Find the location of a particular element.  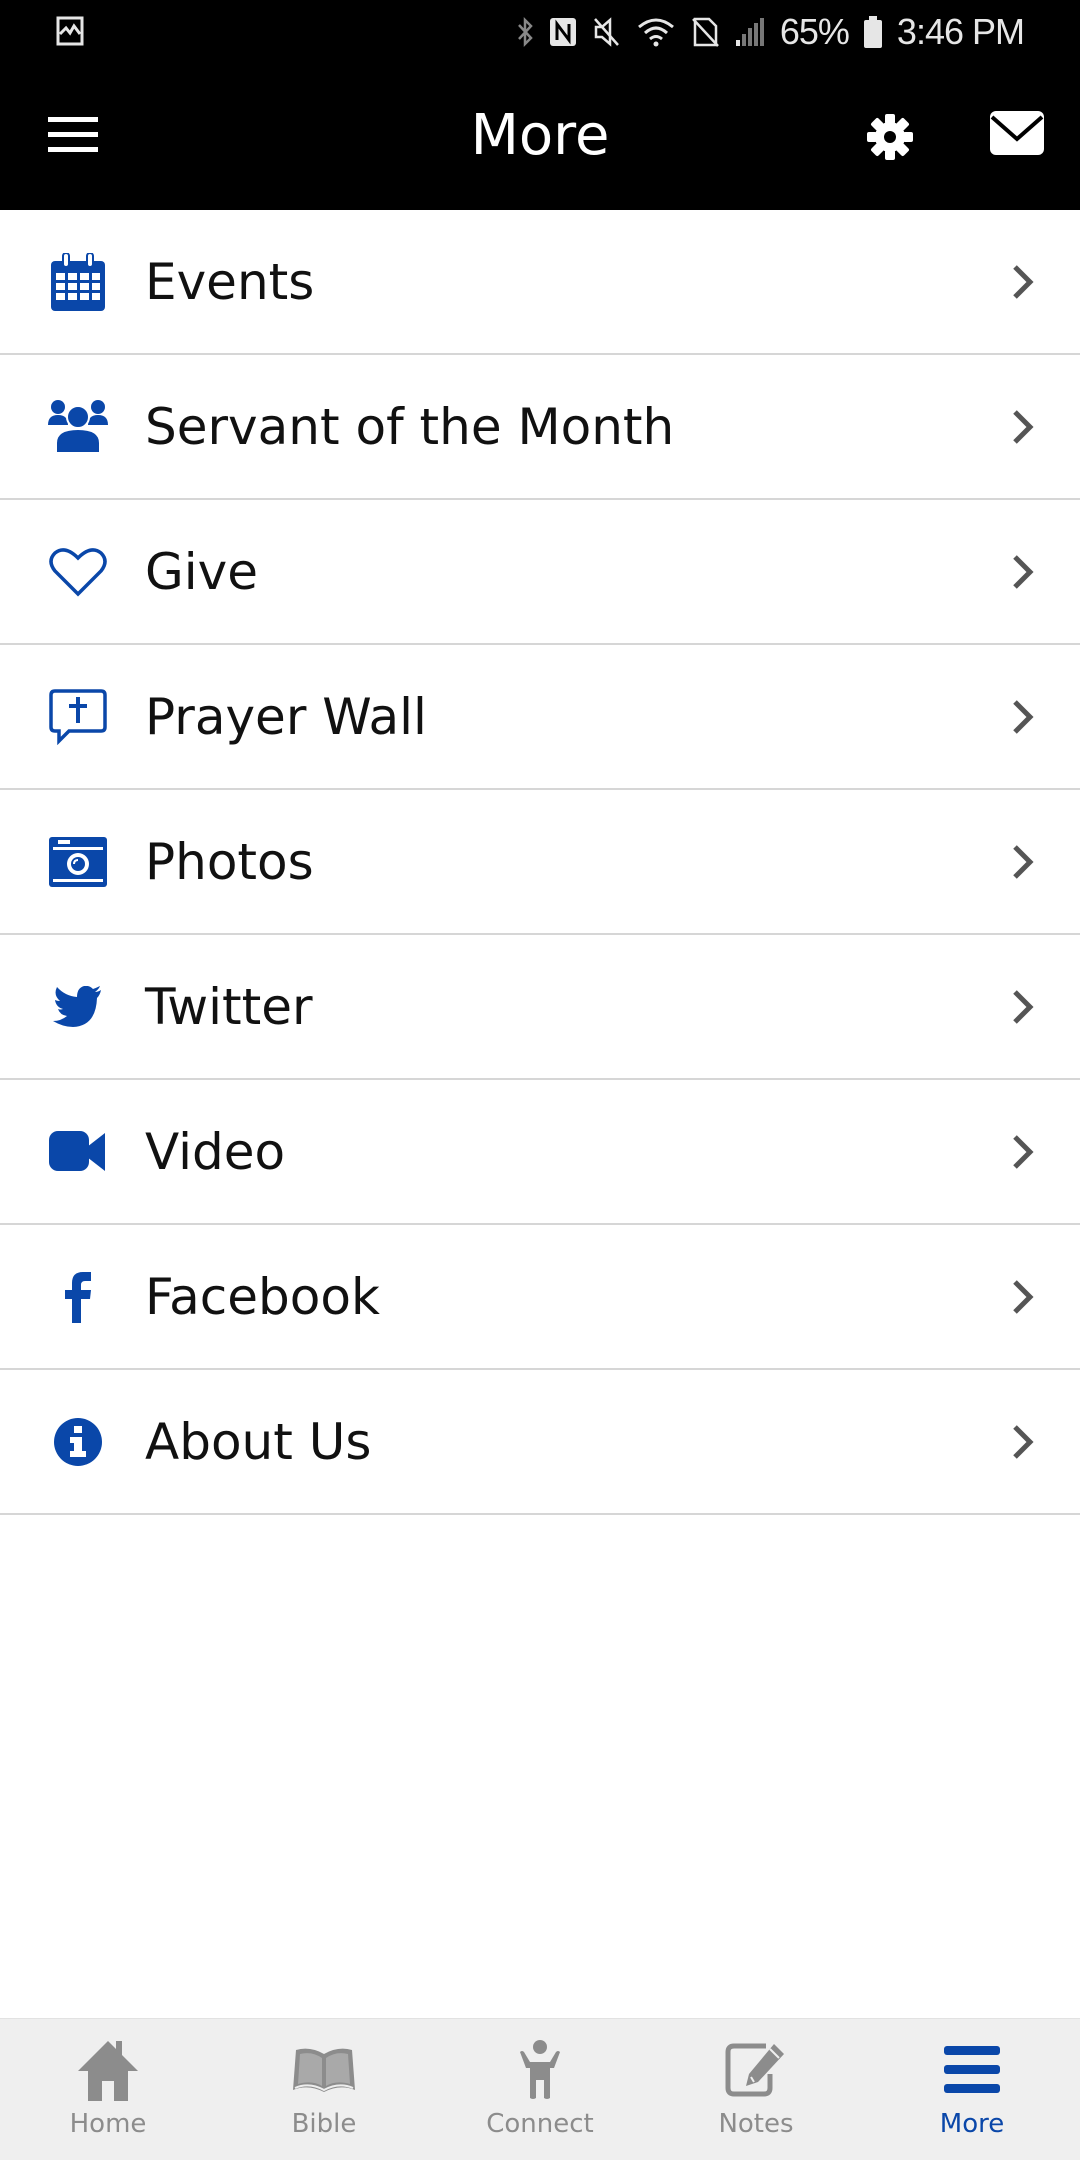

nav-label: Connect is located at coordinates (540, 2124).